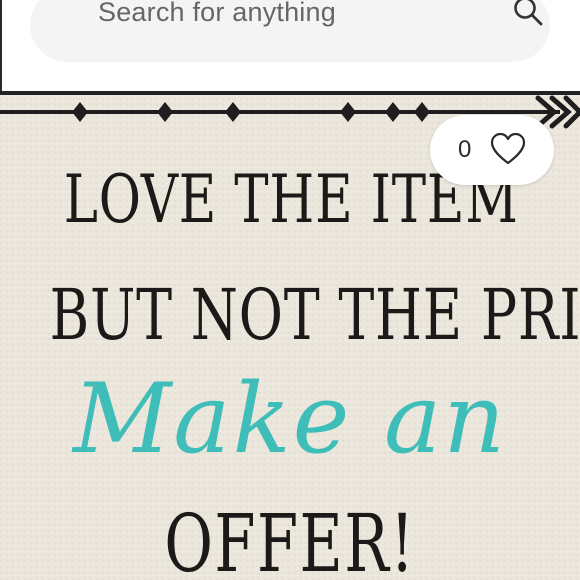 Image resolution: width=580 pixels, height=580 pixels. Describe the element at coordinates (290, 538) in the screenshot. I see `sign-line-offer: OFFER!` at that location.